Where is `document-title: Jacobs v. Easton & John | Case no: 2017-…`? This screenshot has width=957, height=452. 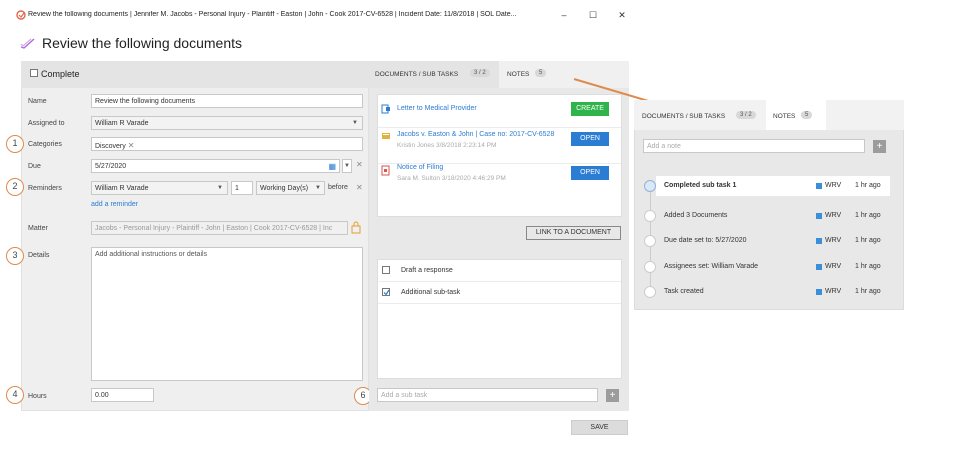
document-title: Jacobs v. Easton & John | Case no: 2017-… is located at coordinates (475, 134).